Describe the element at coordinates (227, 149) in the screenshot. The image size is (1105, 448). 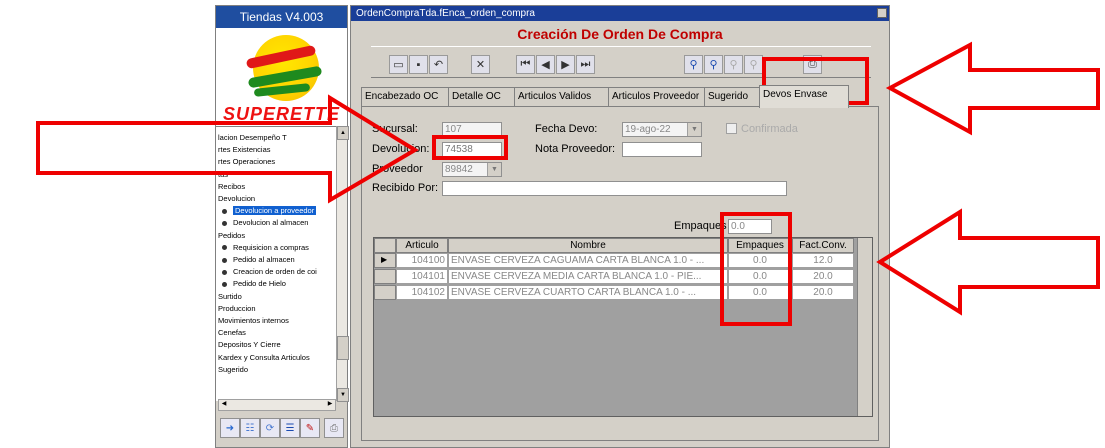
I see `arrow-right-devolucion` at that location.